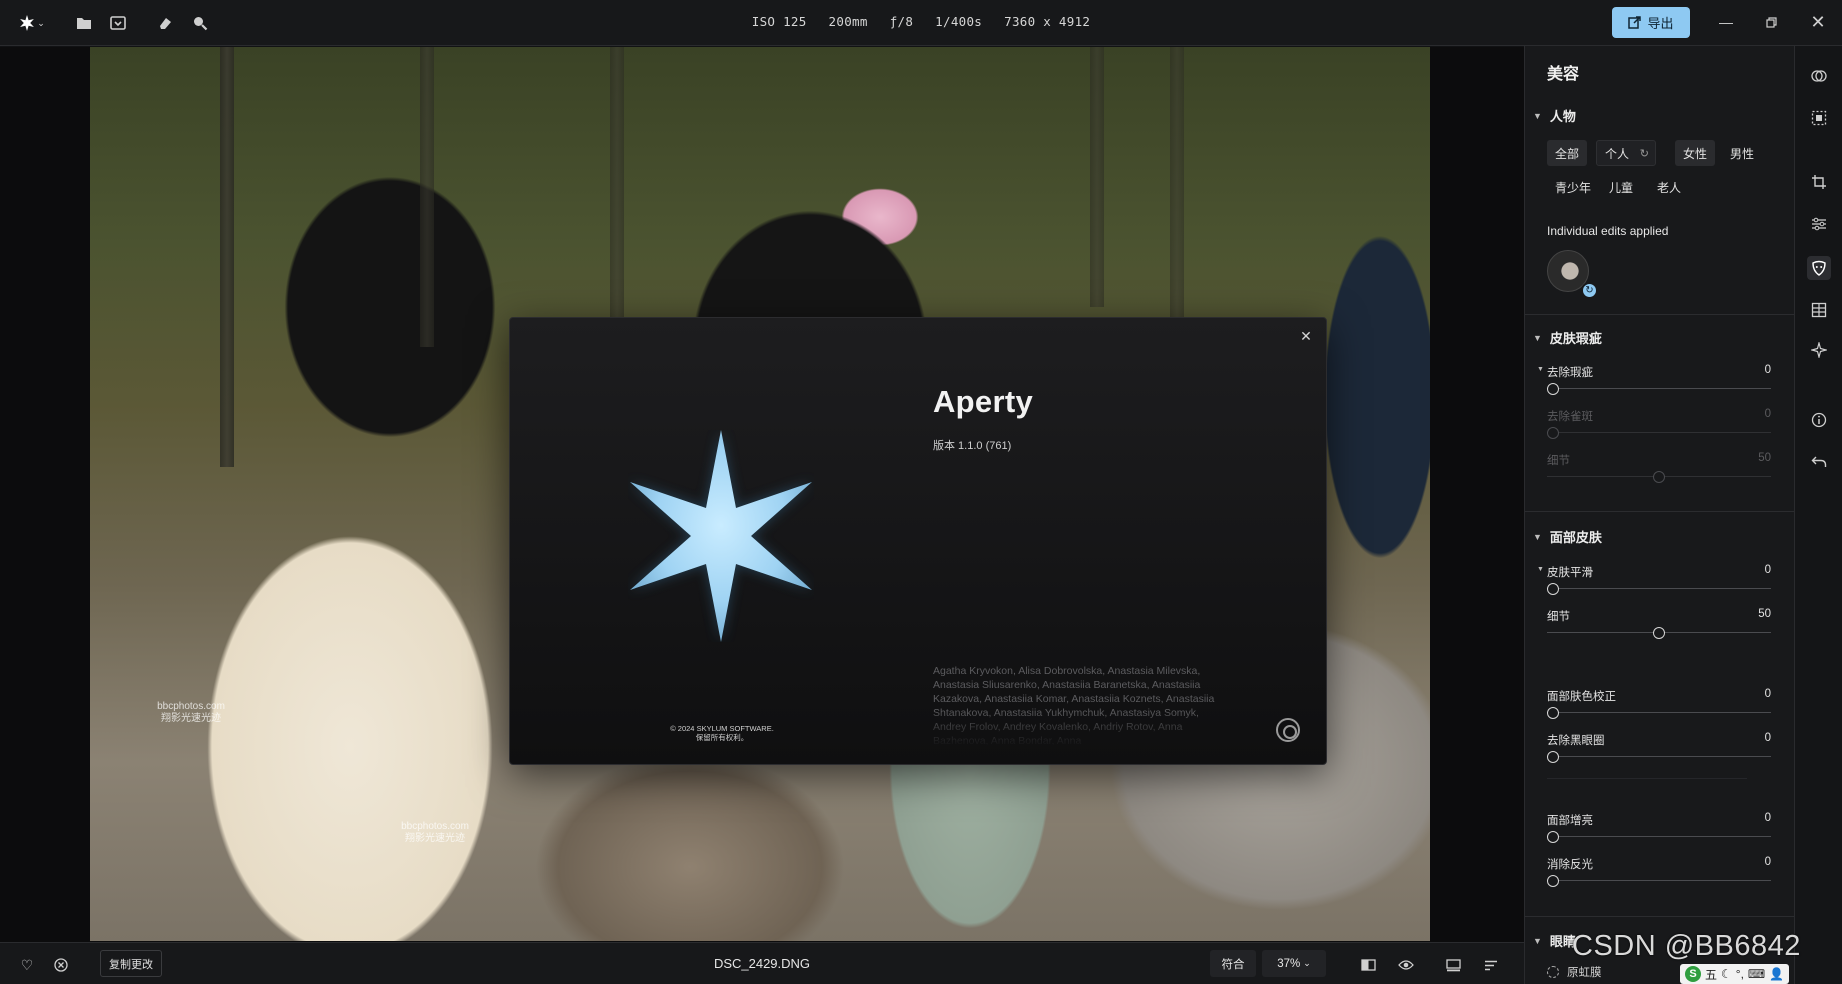  I want to click on reset-icon: ↻, so click(1644, 153).